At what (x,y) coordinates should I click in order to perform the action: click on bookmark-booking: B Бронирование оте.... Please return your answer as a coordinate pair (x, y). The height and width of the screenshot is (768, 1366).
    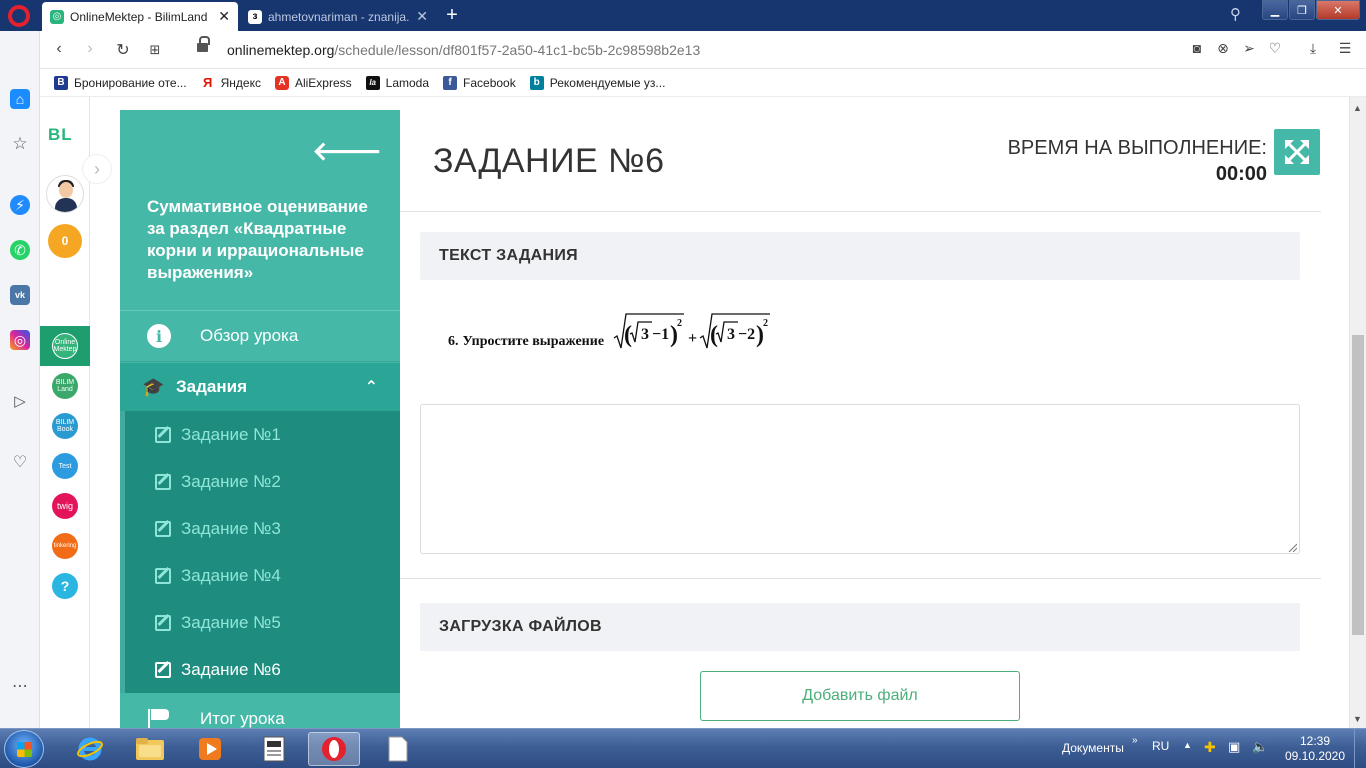
    Looking at the image, I should click on (120, 82).